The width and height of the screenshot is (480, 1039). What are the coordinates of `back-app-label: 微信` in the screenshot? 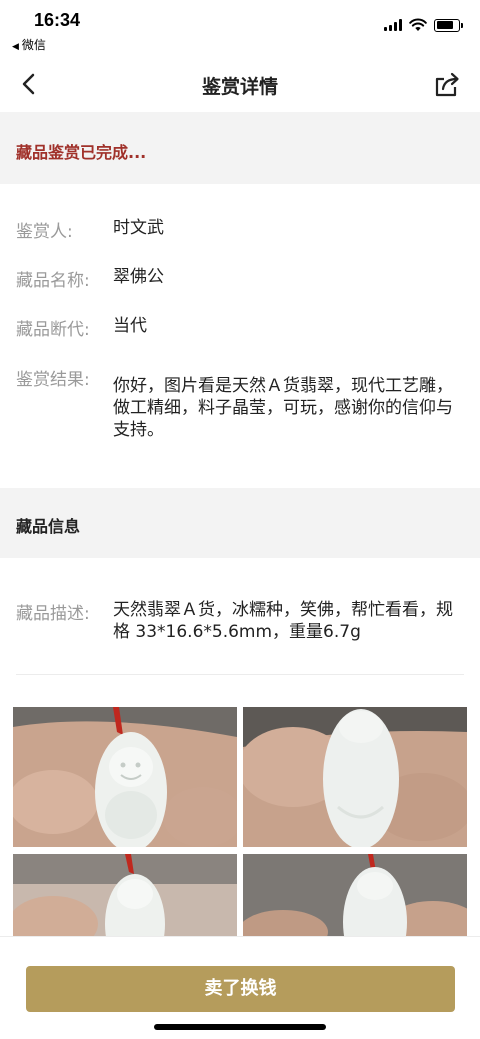 It's located at (33, 45).